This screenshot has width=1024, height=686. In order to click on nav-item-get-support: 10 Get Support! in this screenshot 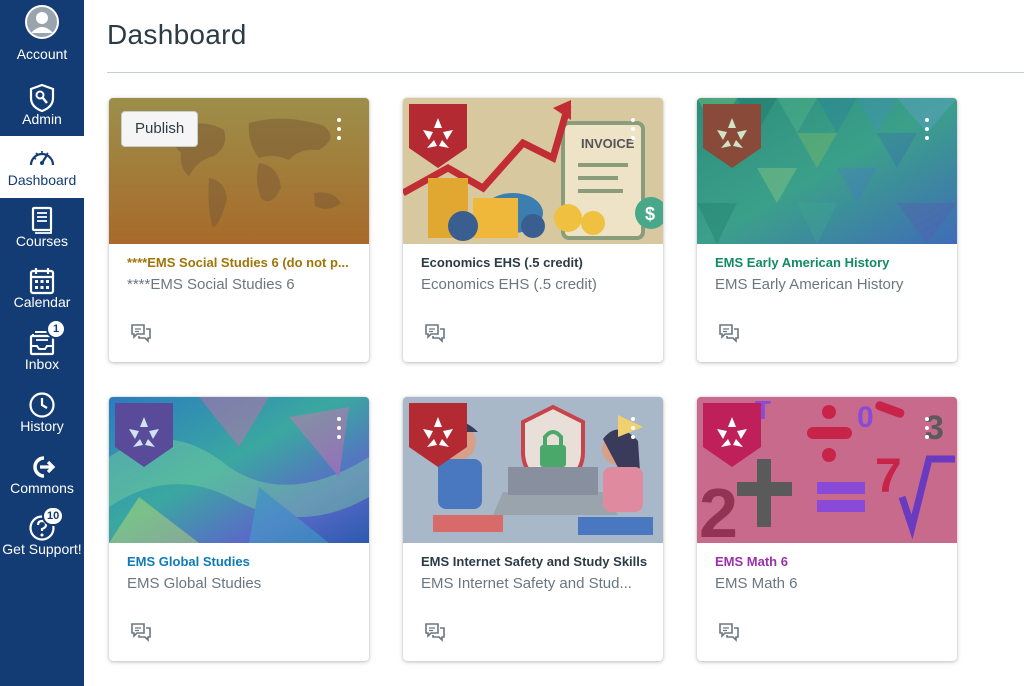, I will do `click(42, 537)`.